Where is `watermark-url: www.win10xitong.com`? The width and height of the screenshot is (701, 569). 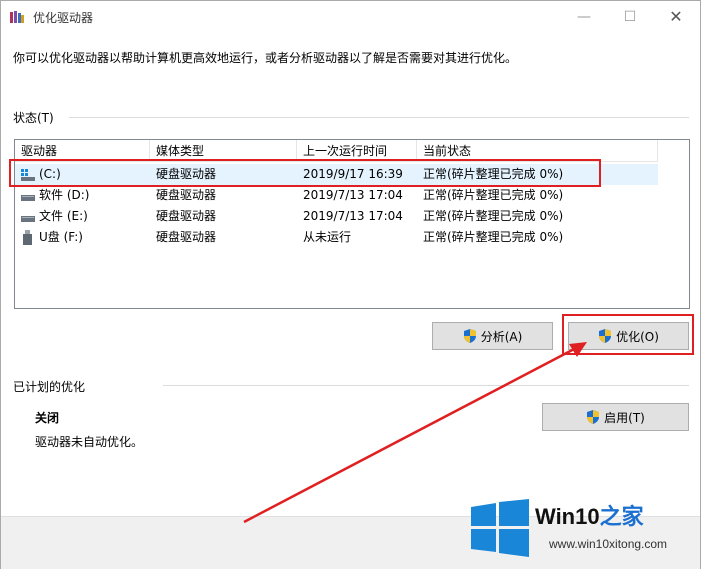
watermark-url: www.win10xitong.com is located at coordinates (608, 544).